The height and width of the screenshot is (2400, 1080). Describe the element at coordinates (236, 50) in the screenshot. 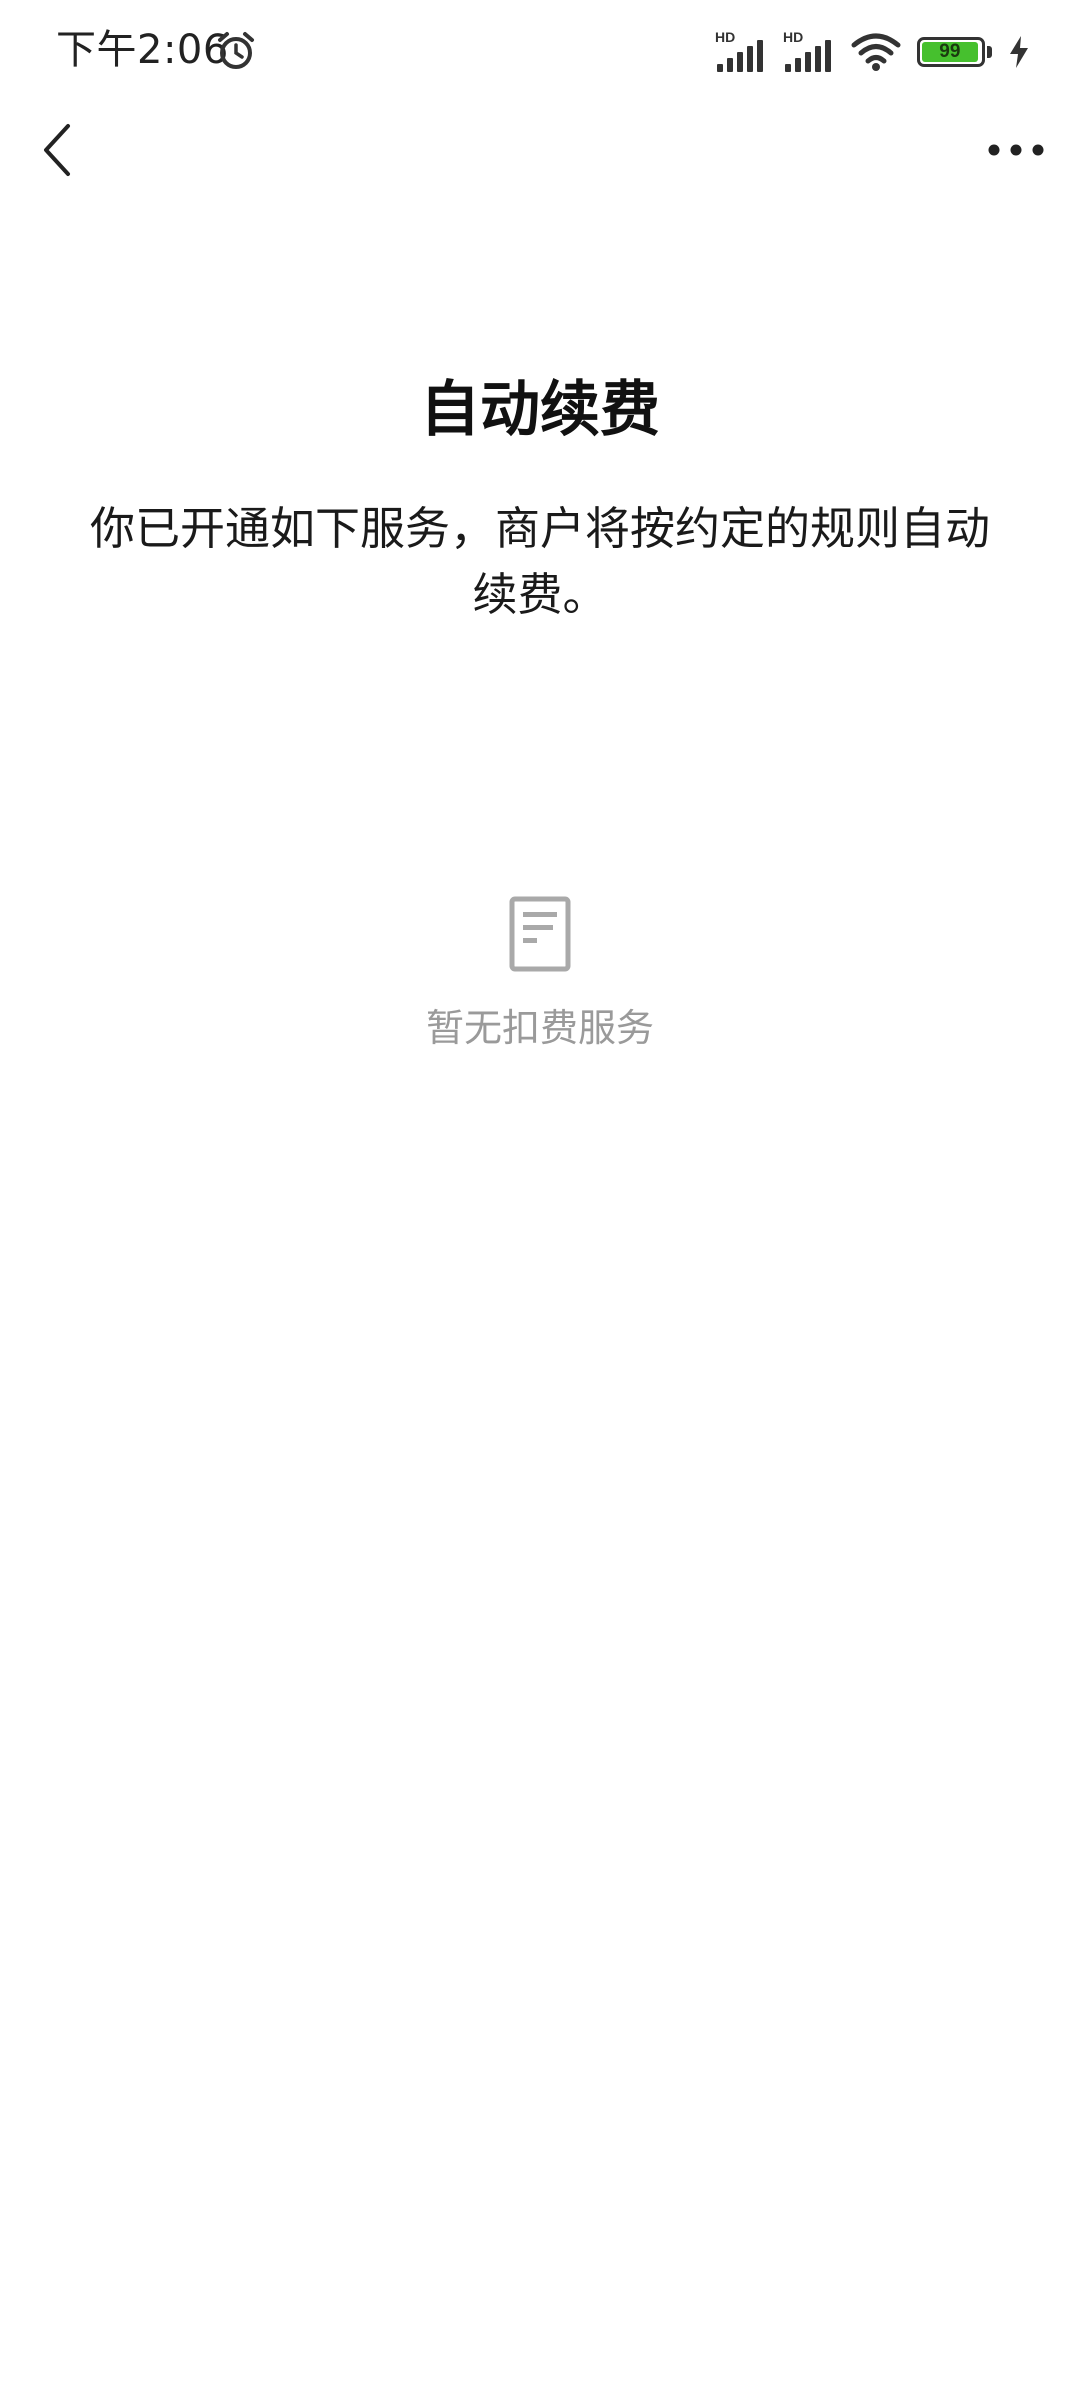

I see `alarm-clock-icon` at that location.